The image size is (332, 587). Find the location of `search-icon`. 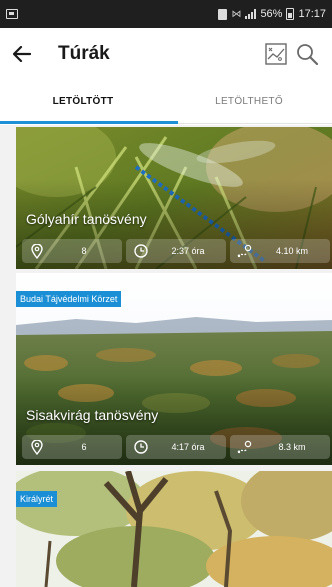

search-icon is located at coordinates (307, 54).